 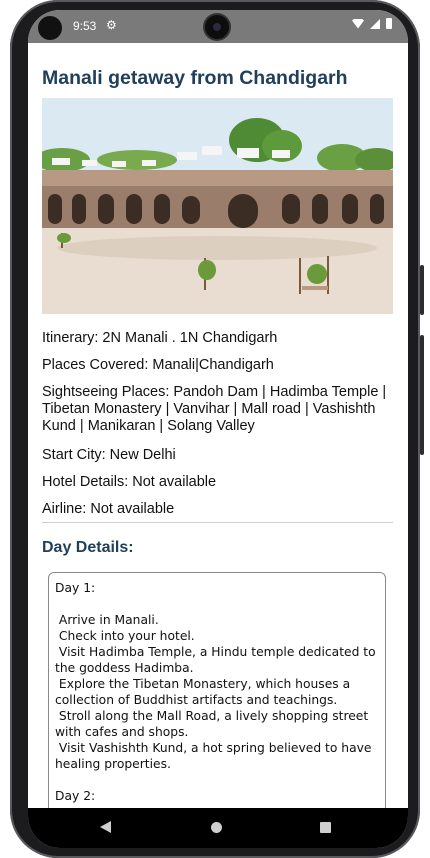 What do you see at coordinates (195, 78) in the screenshot?
I see `page-title: Manali getaway from Chandigarh` at bounding box center [195, 78].